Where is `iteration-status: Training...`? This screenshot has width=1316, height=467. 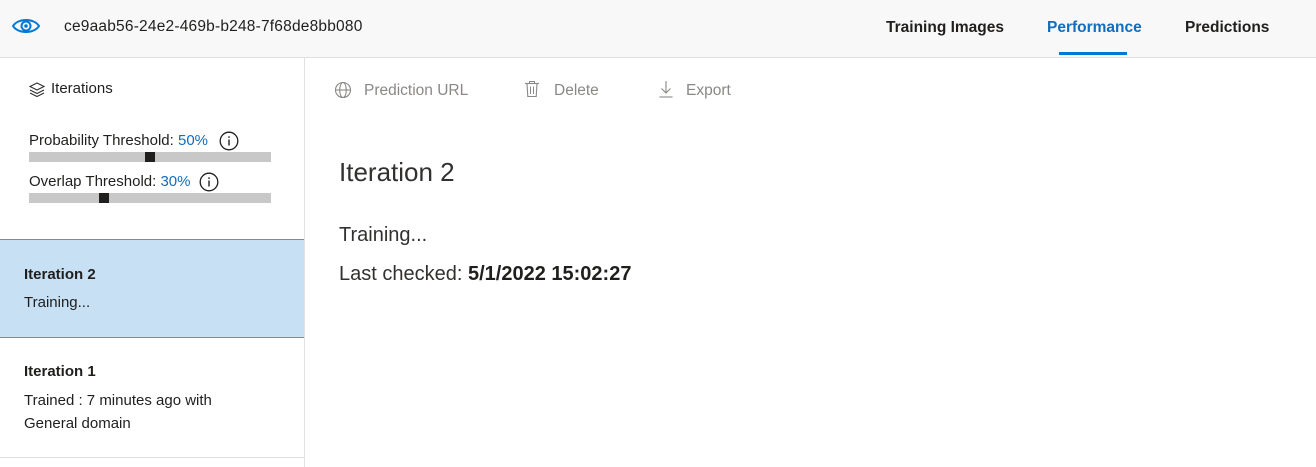 iteration-status: Training... is located at coordinates (57, 302).